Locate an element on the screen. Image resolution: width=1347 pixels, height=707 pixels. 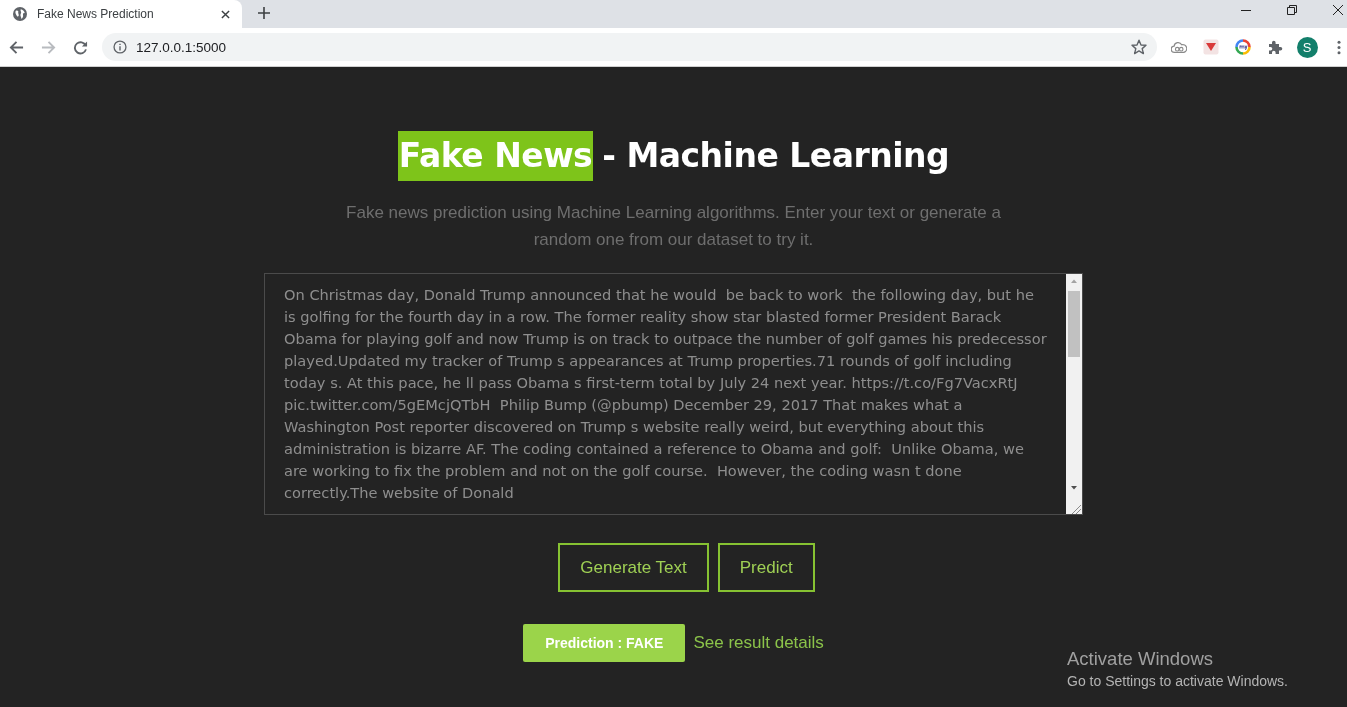
globe-icon is located at coordinates (20, 14).